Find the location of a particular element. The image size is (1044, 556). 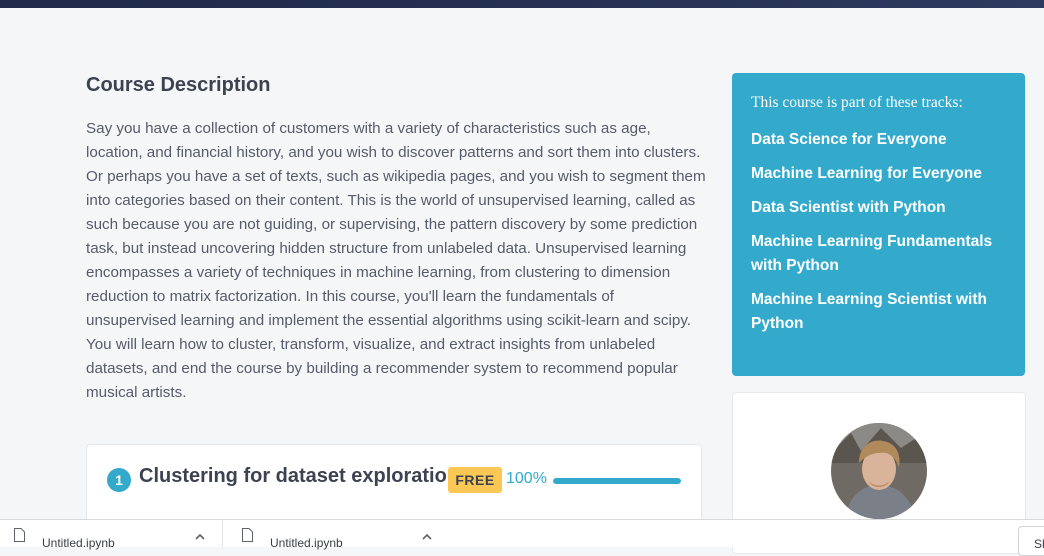

show-all-button: Sh is located at coordinates (1031, 541).